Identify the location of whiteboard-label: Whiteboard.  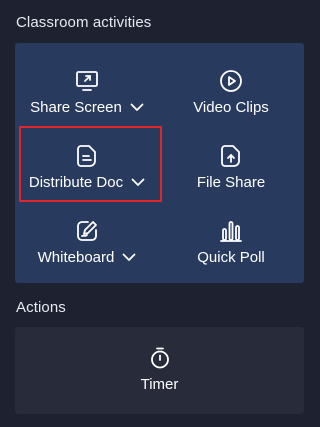
(76, 257).